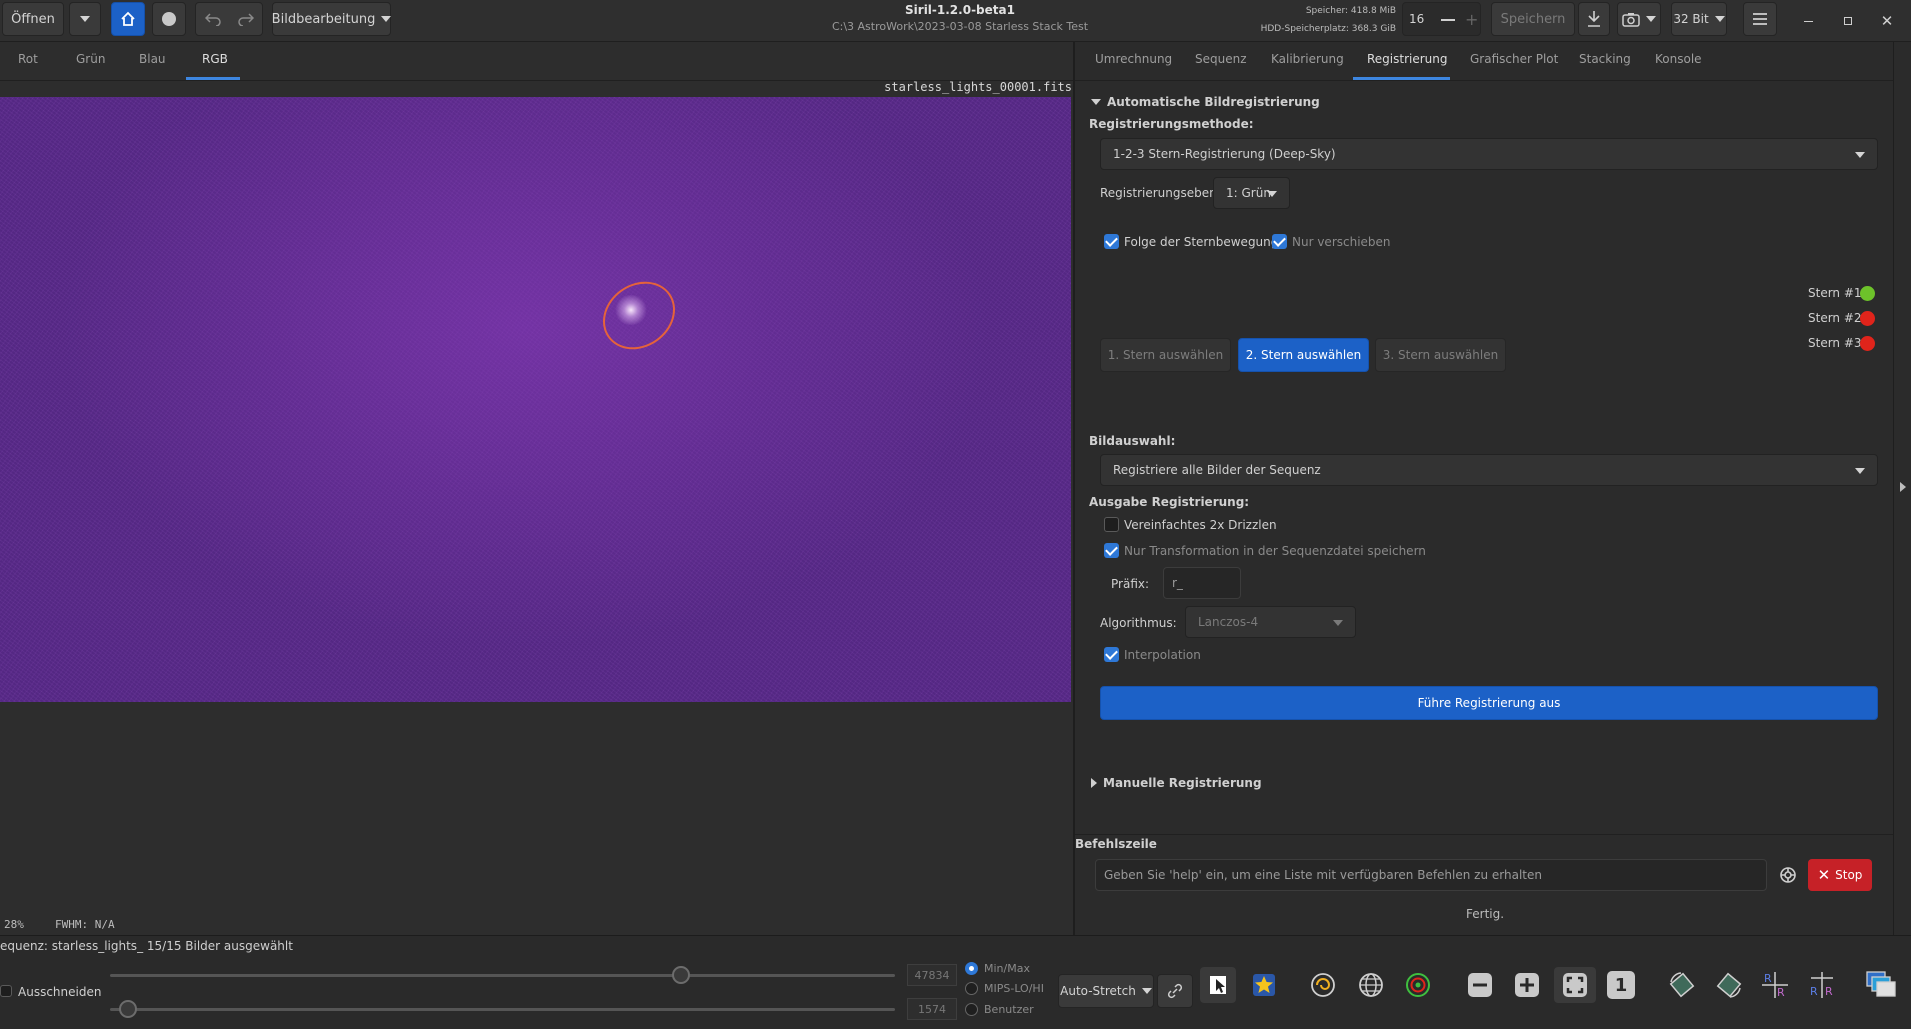  What do you see at coordinates (1480, 985) in the screenshot?
I see `zoom-out-button` at bounding box center [1480, 985].